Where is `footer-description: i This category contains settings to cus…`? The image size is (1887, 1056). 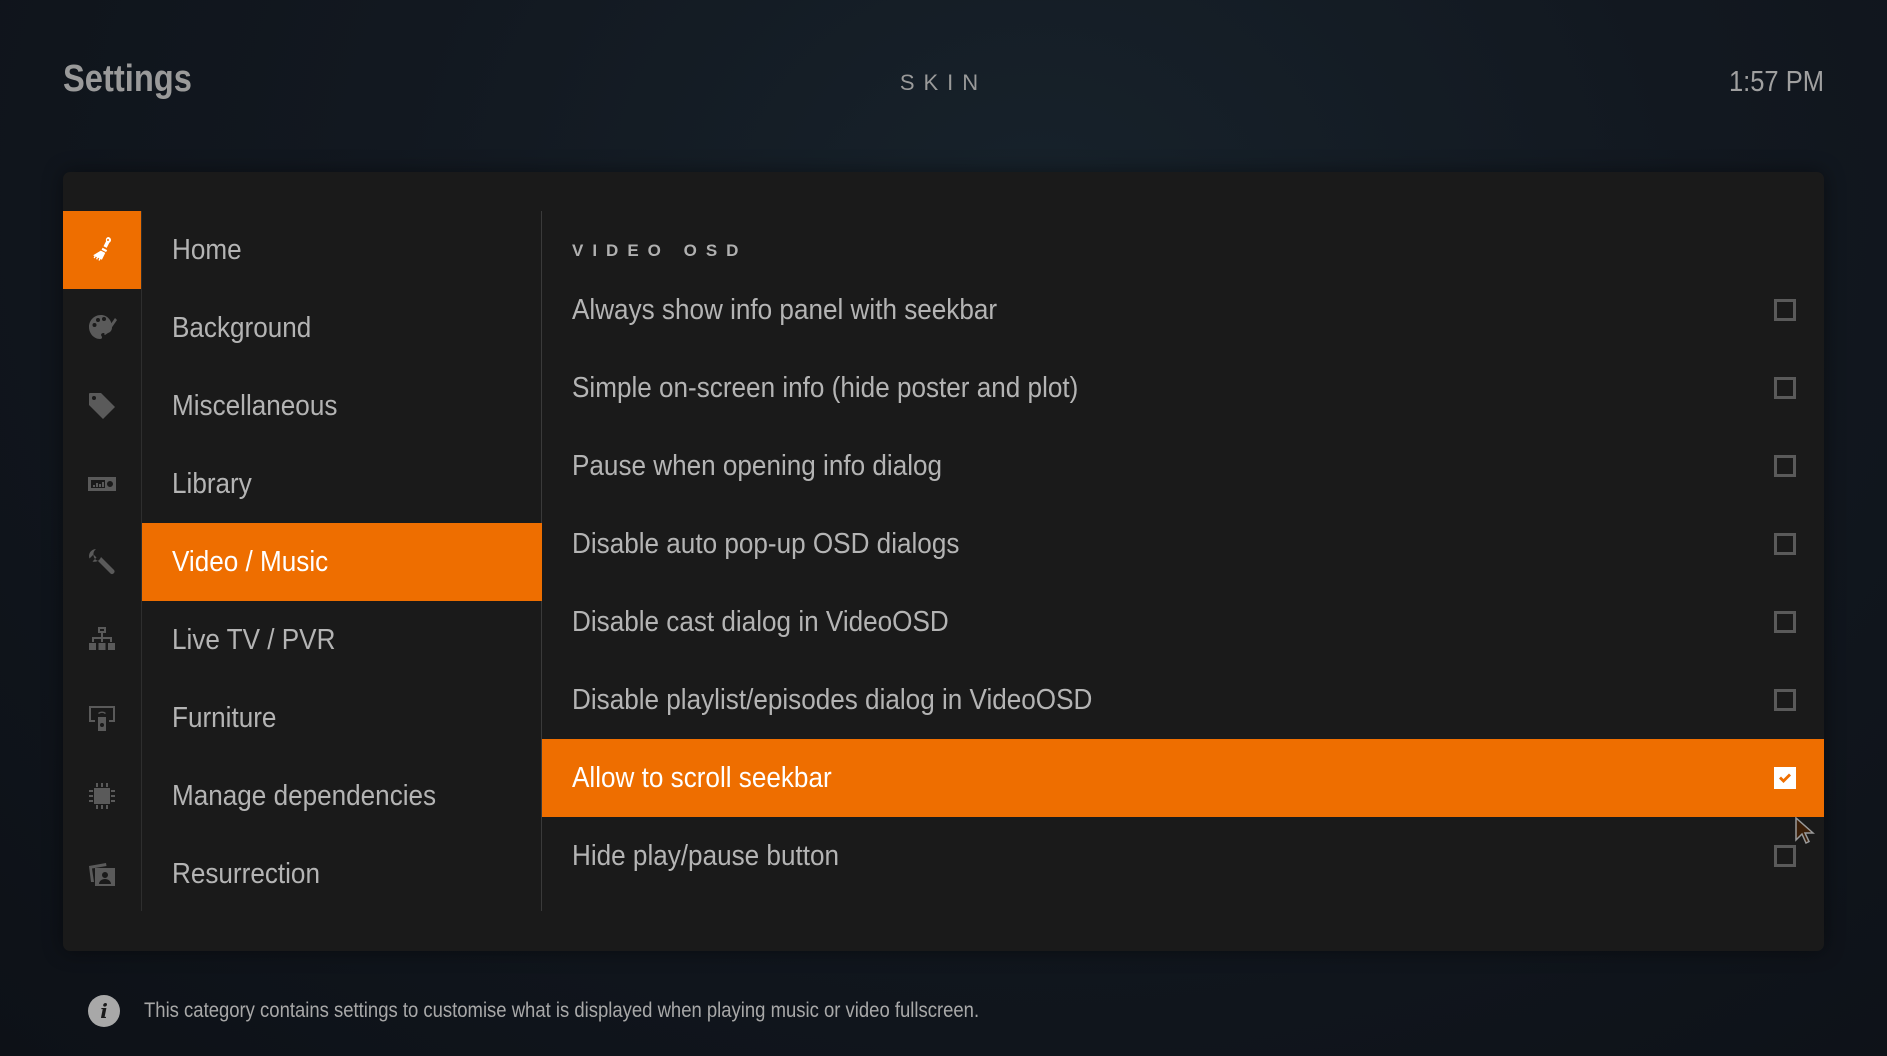 footer-description: i This category contains settings to cus… is located at coordinates (590, 1011).